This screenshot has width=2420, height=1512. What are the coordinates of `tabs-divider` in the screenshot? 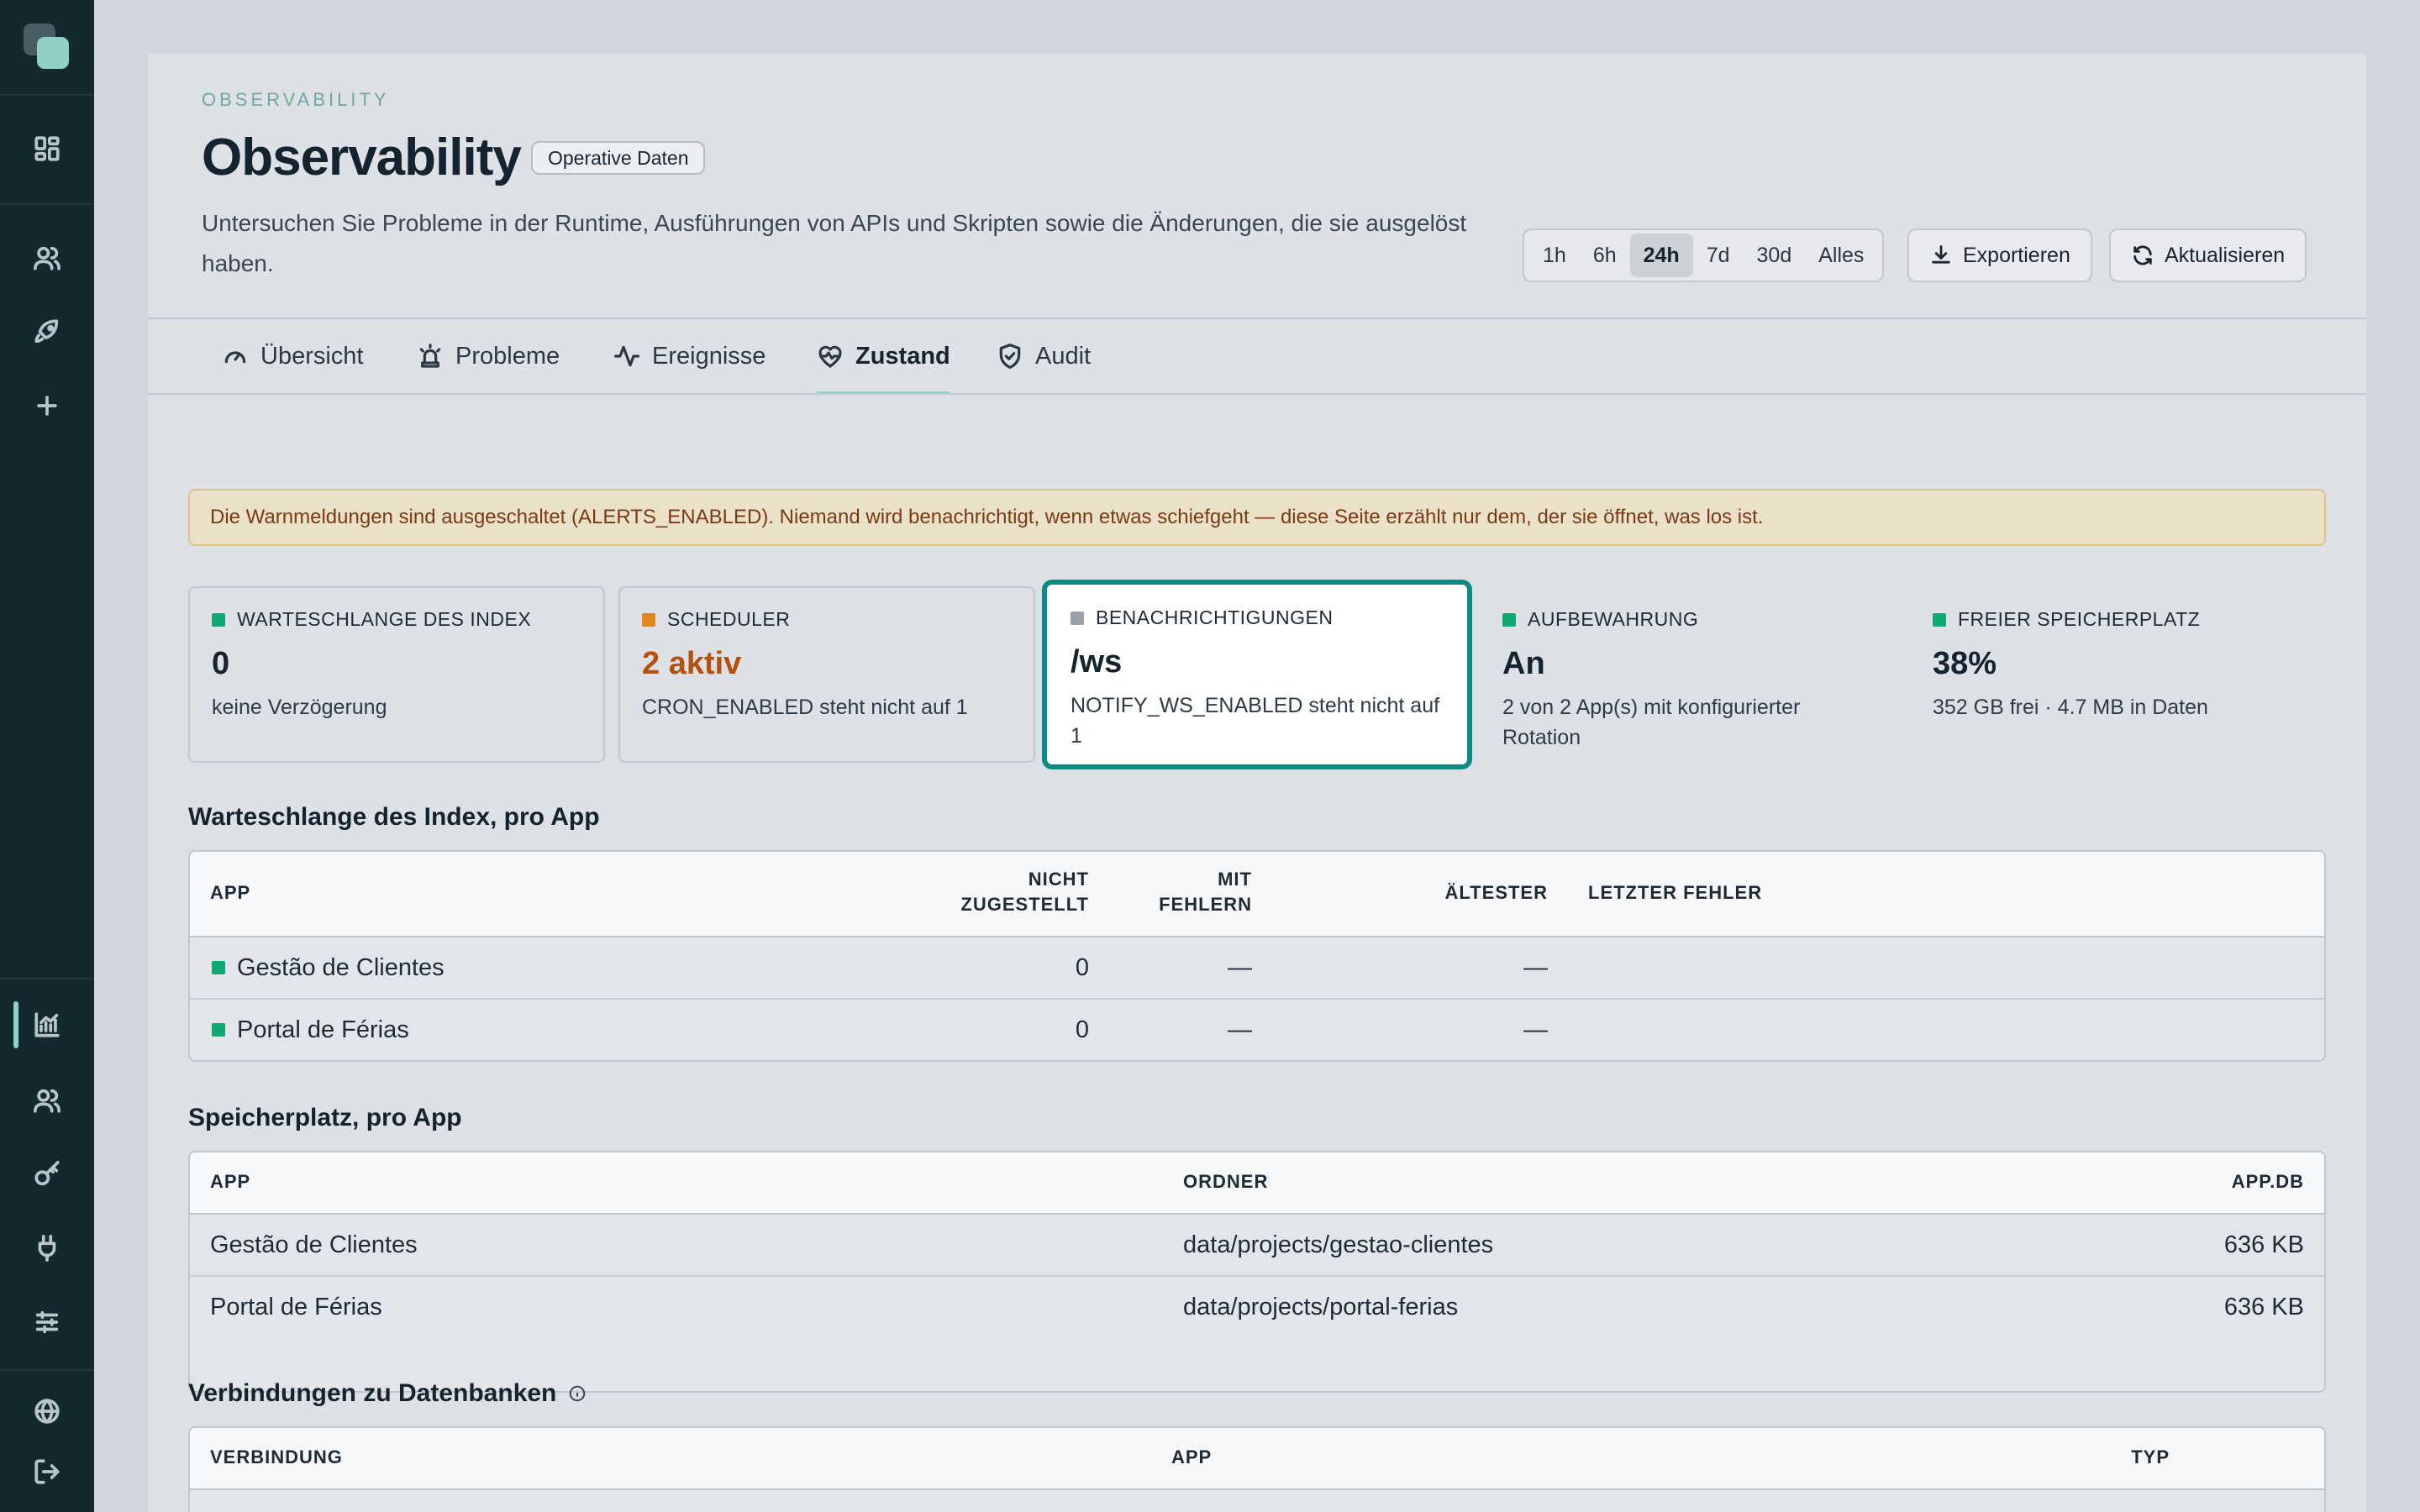 It's located at (1257, 394).